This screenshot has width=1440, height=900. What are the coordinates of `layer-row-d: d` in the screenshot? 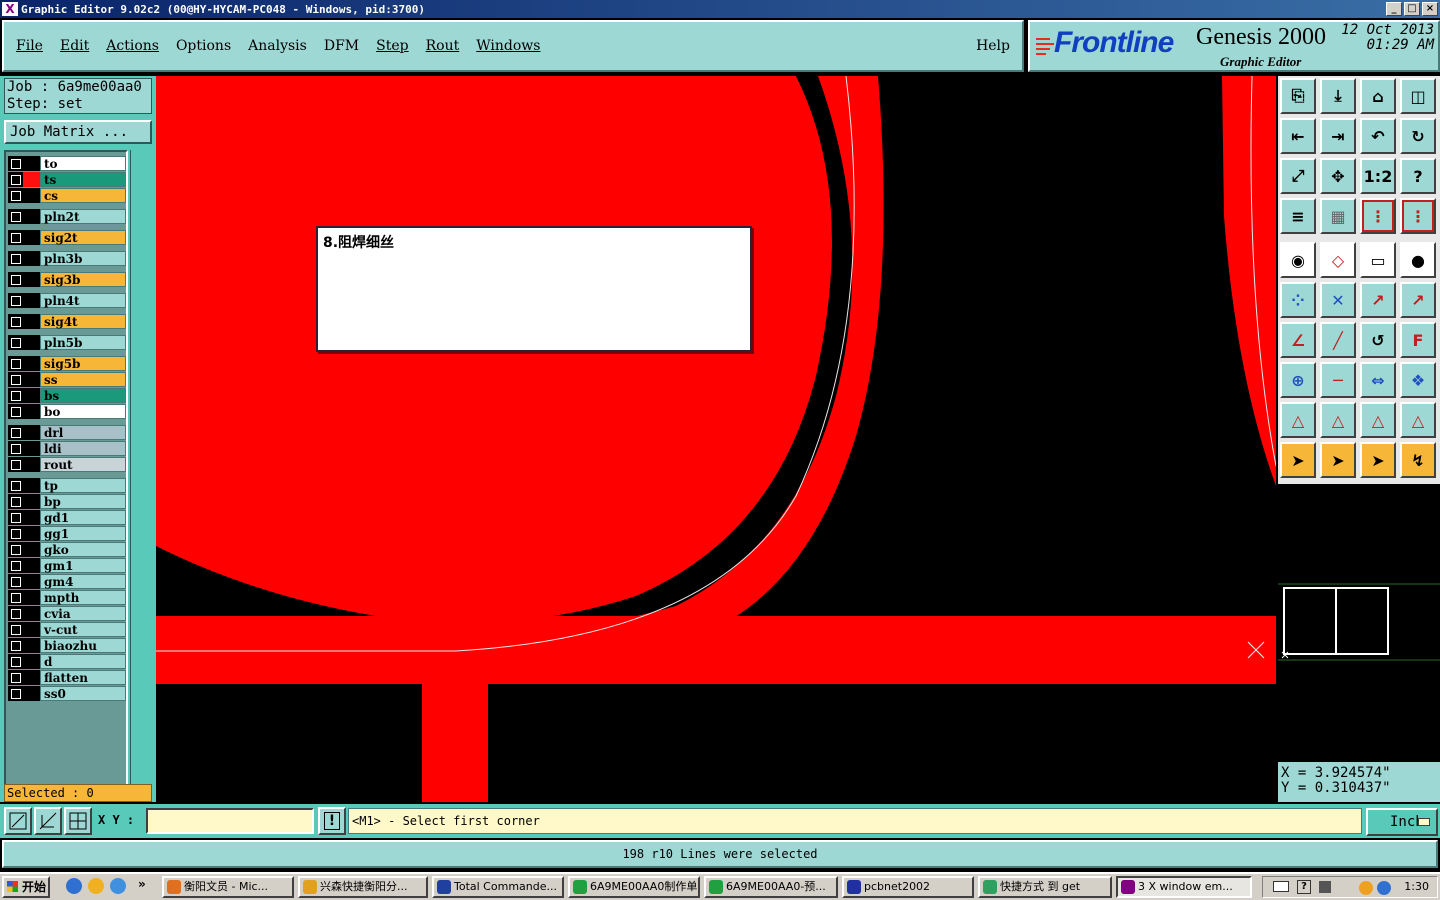 It's located at (67, 661).